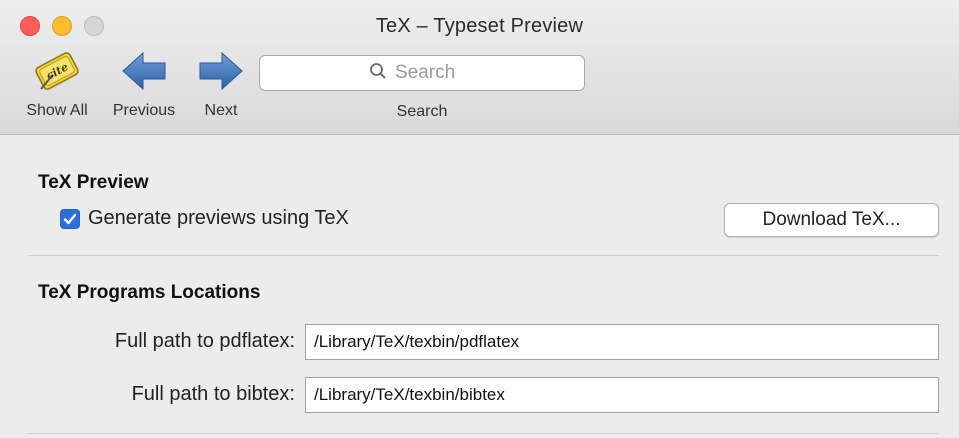 Image resolution: width=959 pixels, height=438 pixels. Describe the element at coordinates (144, 110) in the screenshot. I see `previous-label: Previous` at that location.